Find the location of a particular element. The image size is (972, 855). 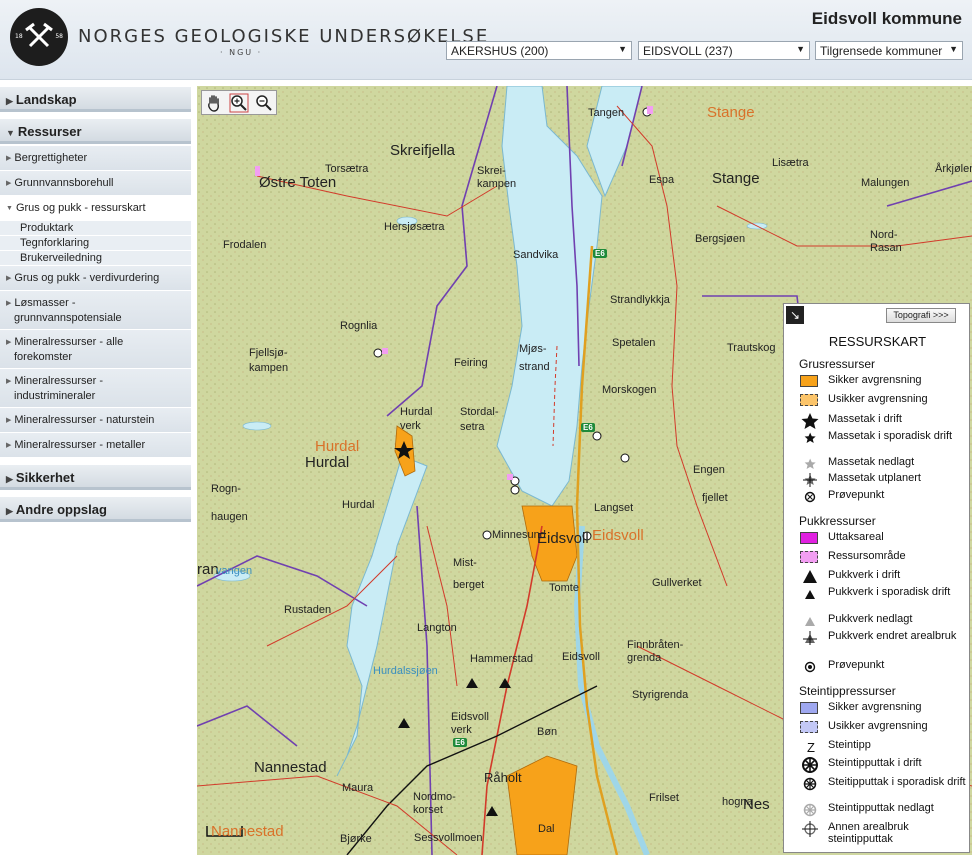

star-big-icon is located at coordinates (810, 420).